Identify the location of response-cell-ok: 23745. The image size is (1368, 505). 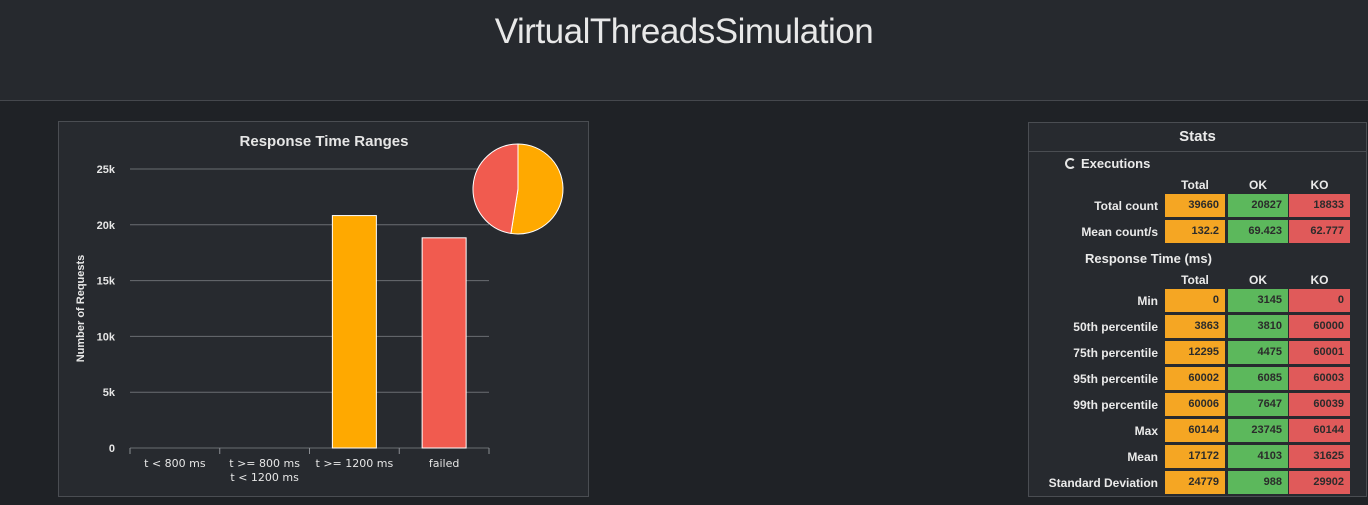
(1258, 430).